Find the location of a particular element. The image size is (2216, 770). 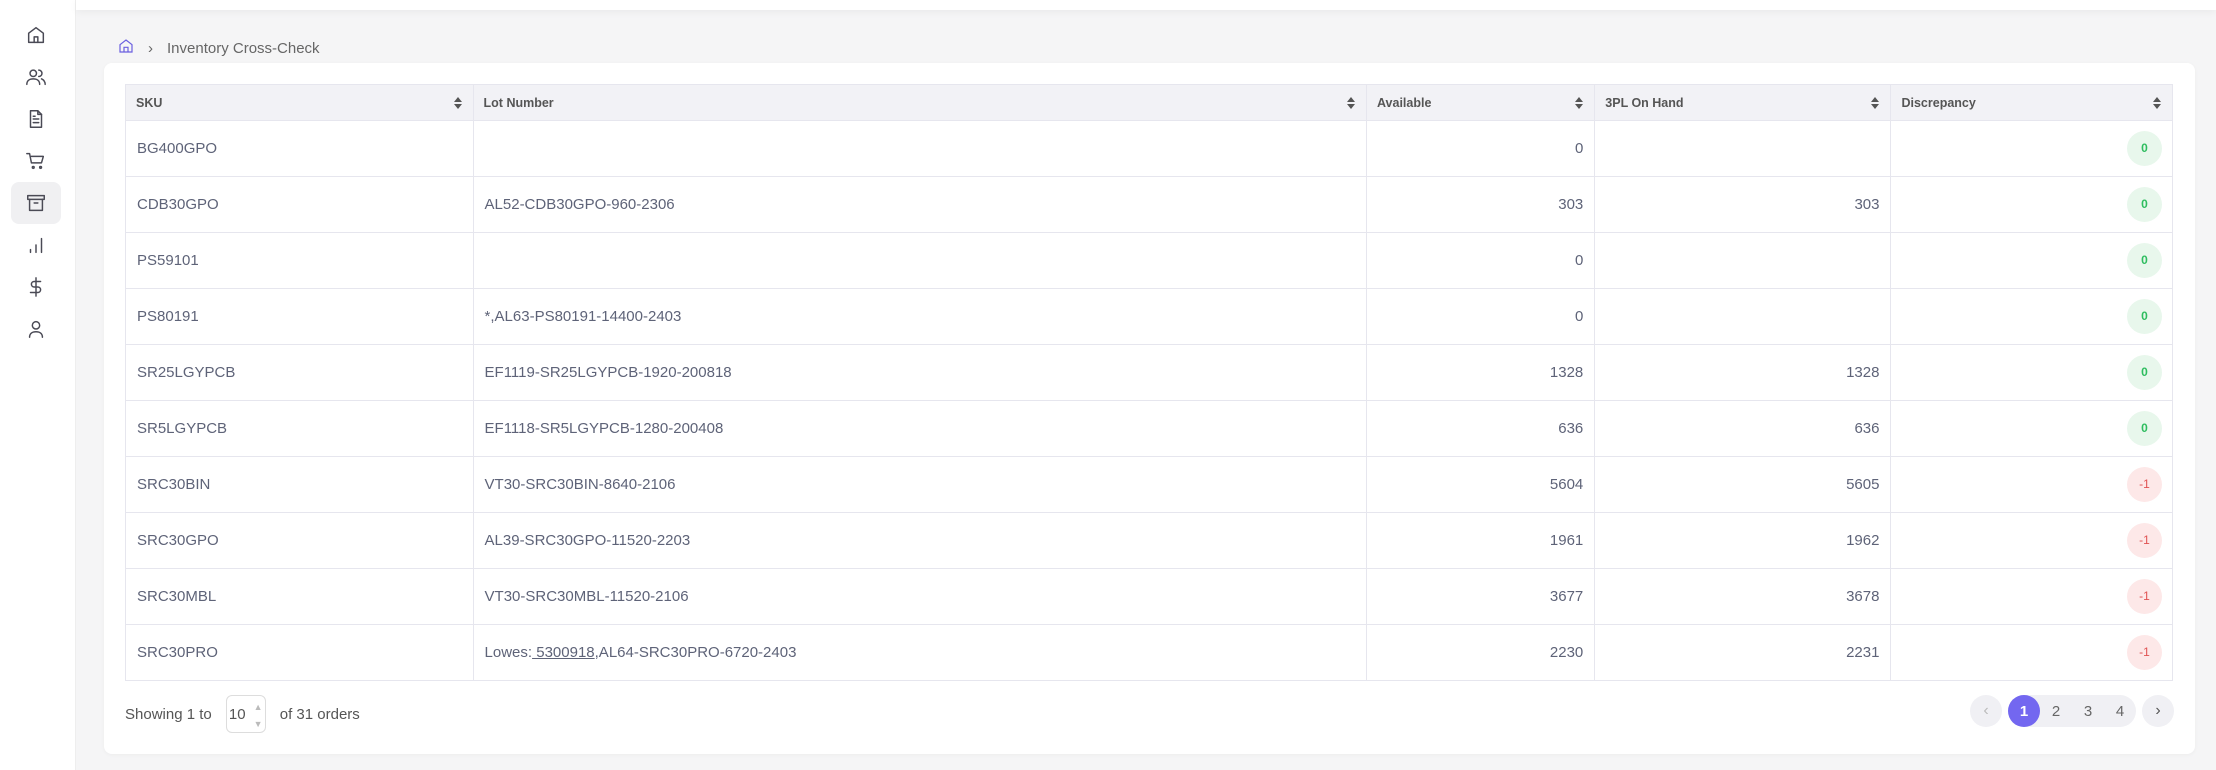

stepper-icon: ▲ ▼ is located at coordinates (258, 715).